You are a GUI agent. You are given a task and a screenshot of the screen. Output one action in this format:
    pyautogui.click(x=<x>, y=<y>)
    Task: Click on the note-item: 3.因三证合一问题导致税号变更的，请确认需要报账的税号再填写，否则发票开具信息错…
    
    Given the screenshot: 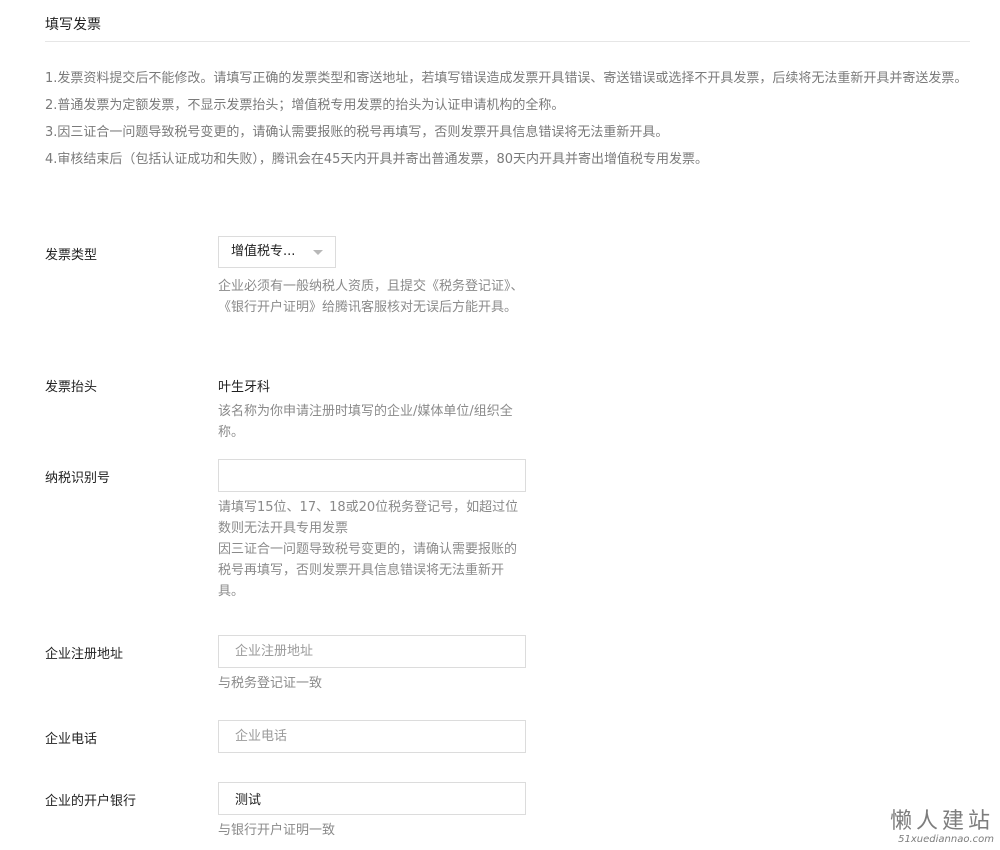 What is the action you would take?
    pyautogui.click(x=357, y=132)
    